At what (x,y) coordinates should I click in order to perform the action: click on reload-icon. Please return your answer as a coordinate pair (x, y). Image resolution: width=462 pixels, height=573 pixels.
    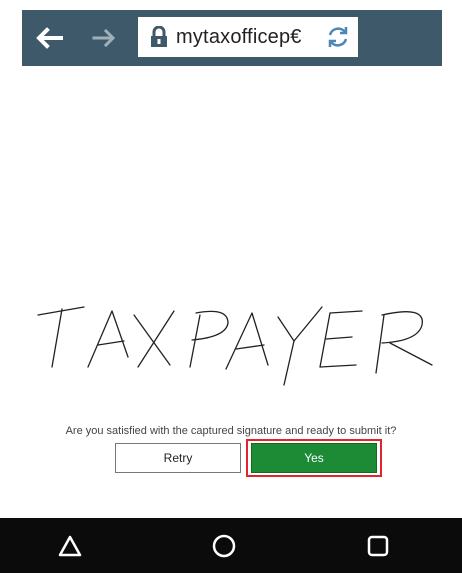
    Looking at the image, I should click on (338, 37).